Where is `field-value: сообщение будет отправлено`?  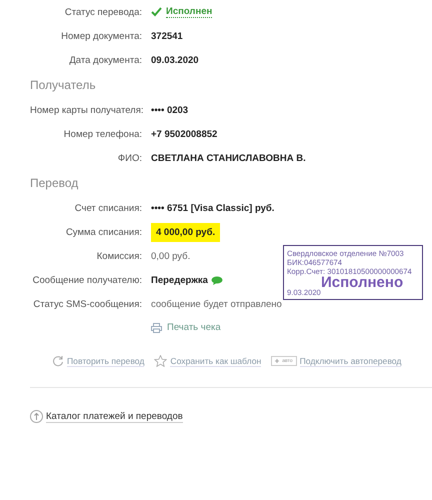 field-value: сообщение будет отправлено is located at coordinates (216, 304).